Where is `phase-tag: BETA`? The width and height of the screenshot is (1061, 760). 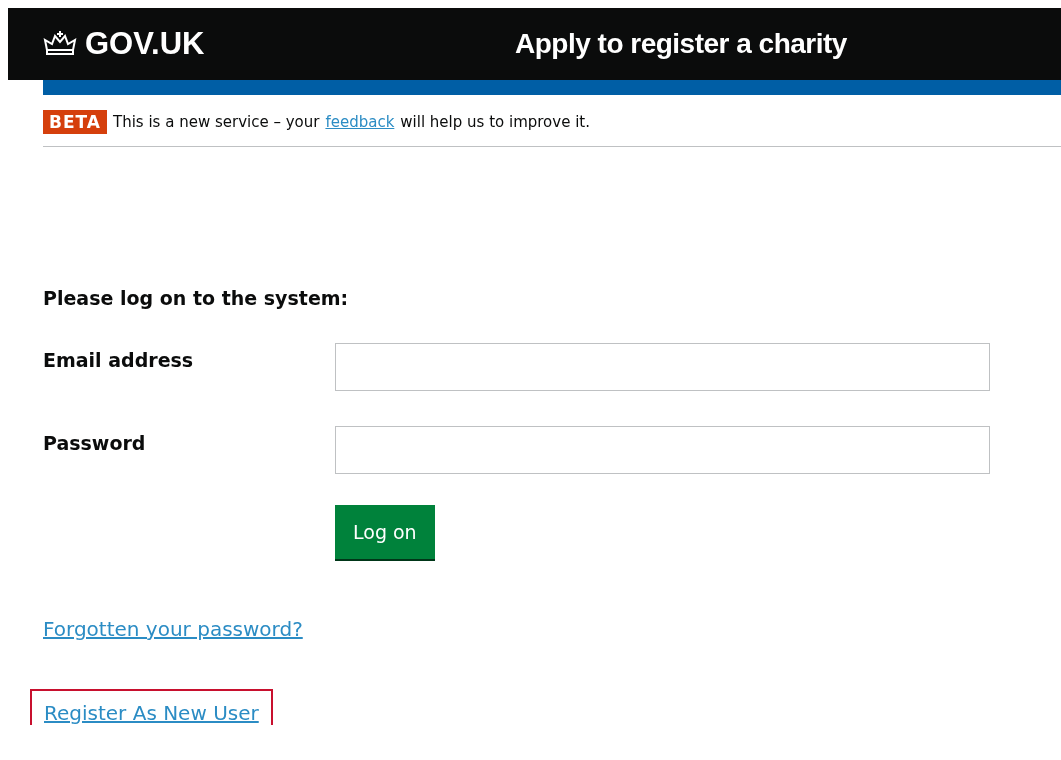 phase-tag: BETA is located at coordinates (75, 122).